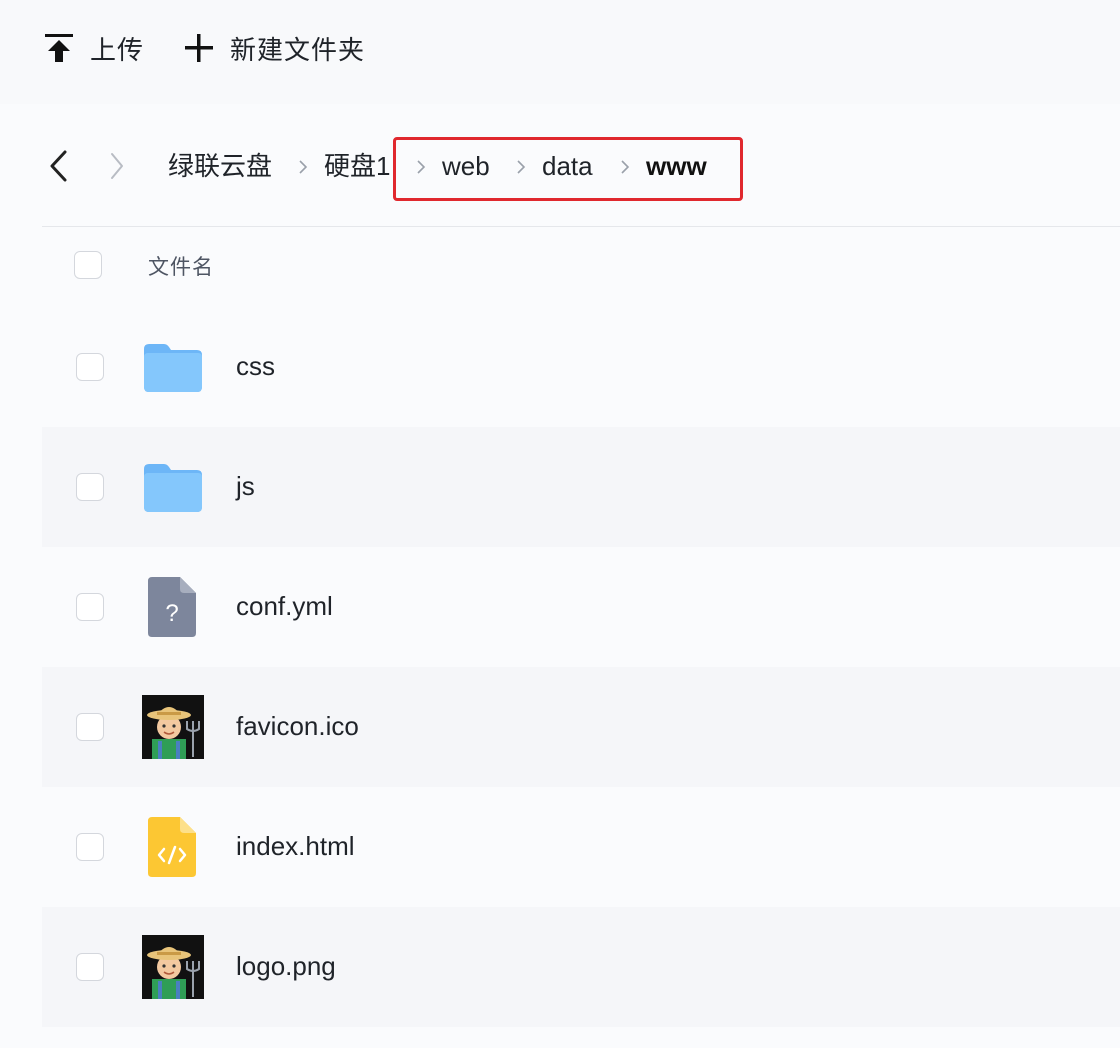 This screenshot has height=1048, width=1120. Describe the element at coordinates (581, 487) in the screenshot. I see `list-item: js` at that location.